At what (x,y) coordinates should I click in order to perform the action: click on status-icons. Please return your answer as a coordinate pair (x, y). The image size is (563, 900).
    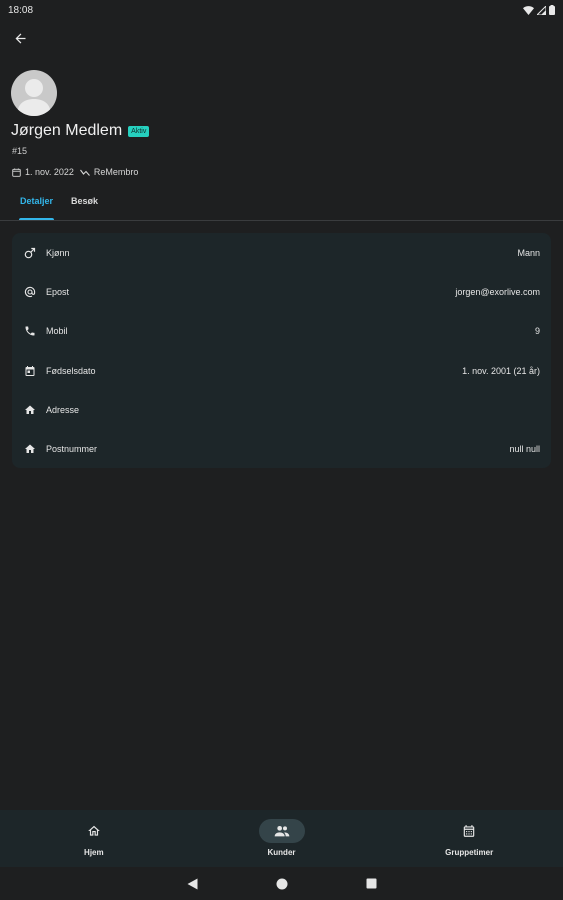
    Looking at the image, I should click on (539, 10).